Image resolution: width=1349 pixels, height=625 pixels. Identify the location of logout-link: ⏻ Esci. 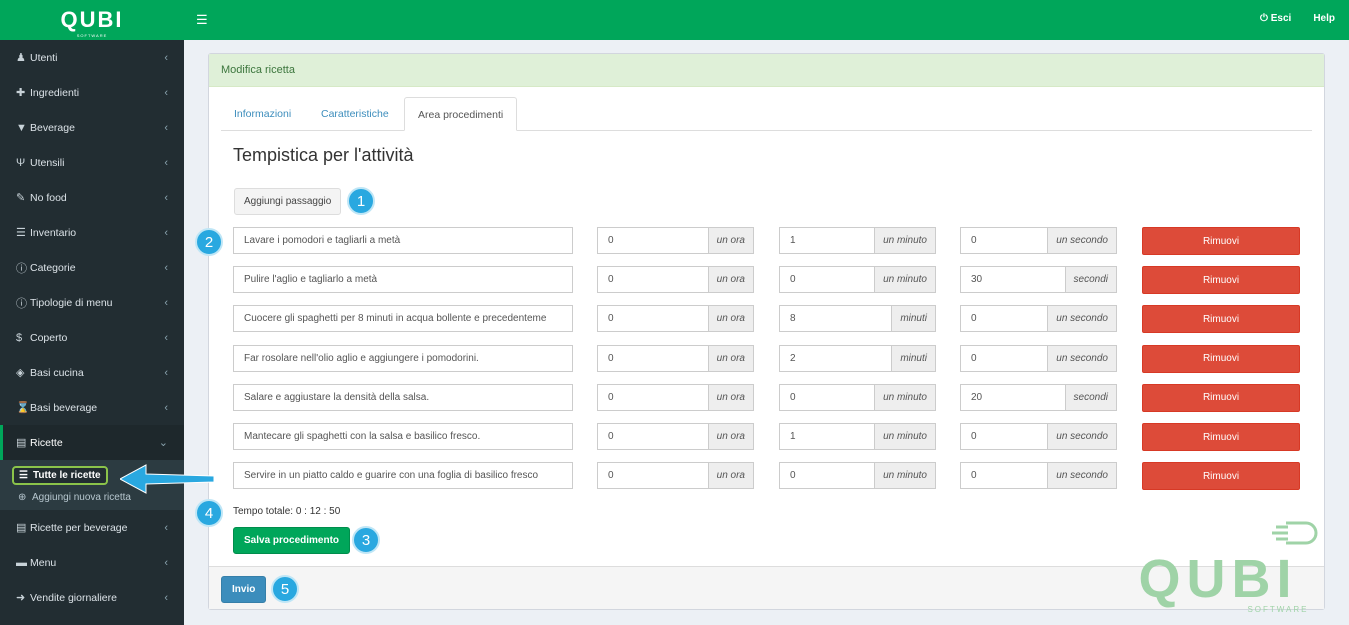
(1275, 18).